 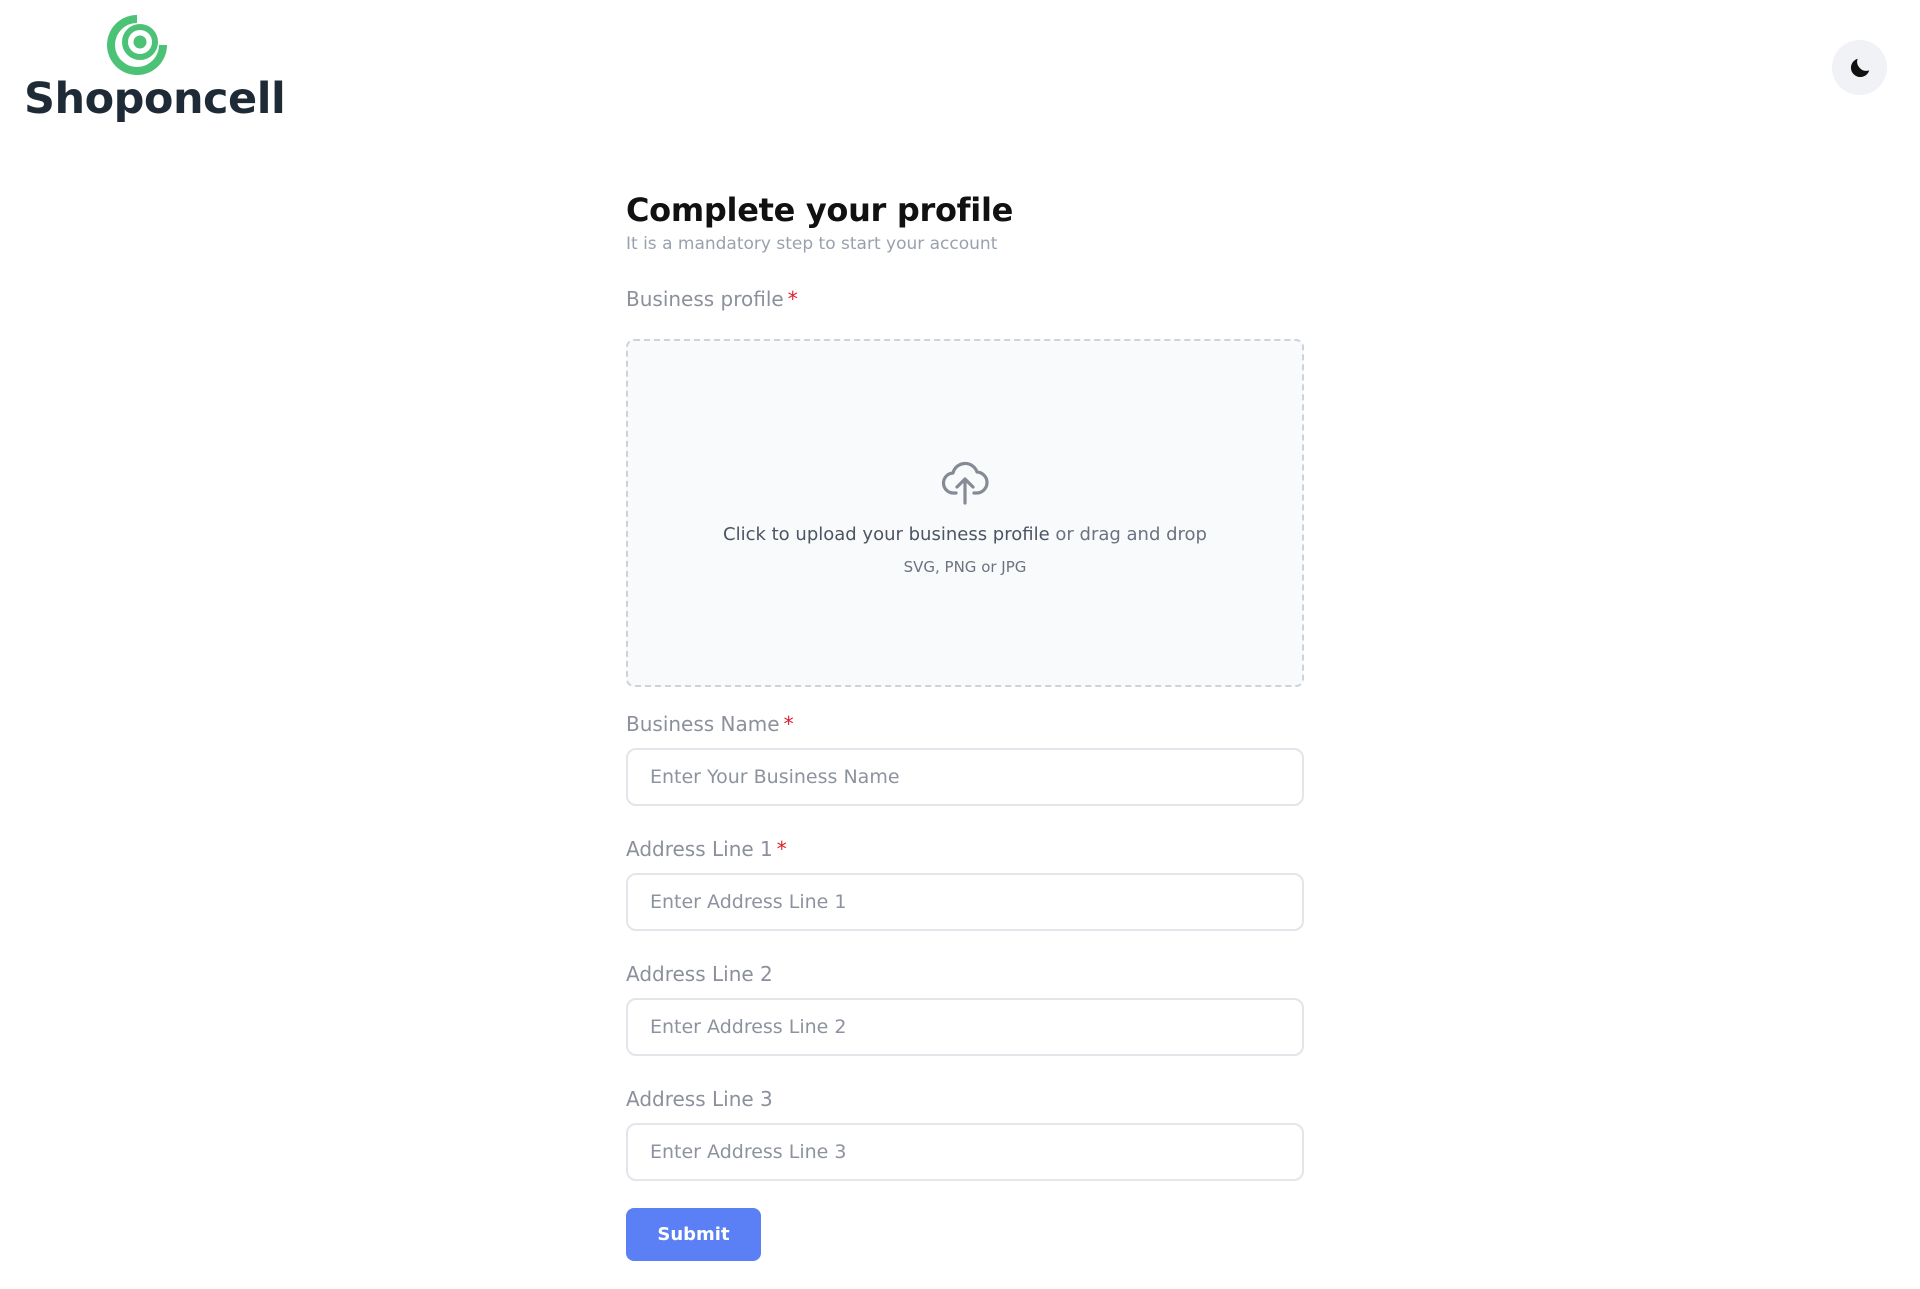 I want to click on submit-button: Submit, so click(x=693, y=1234).